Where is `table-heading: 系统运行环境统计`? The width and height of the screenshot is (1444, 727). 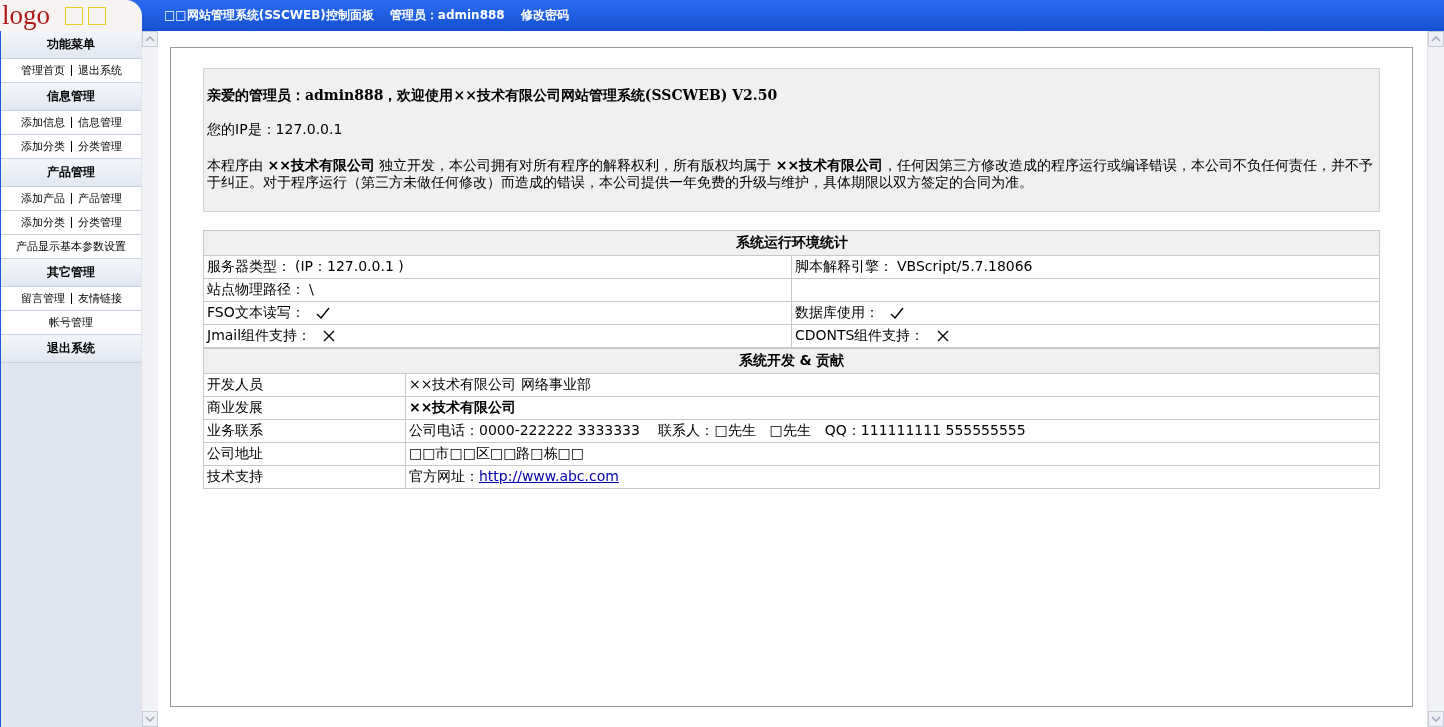
table-heading: 系统运行环境统计 is located at coordinates (791, 243).